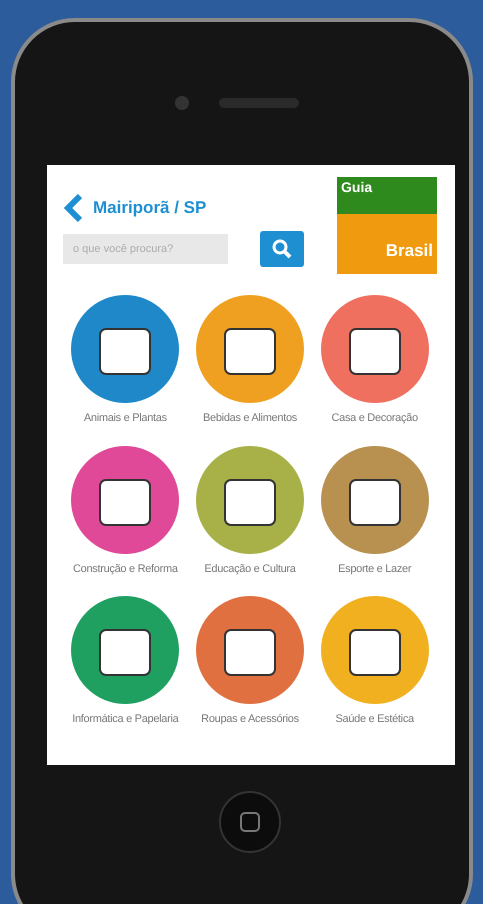 Image resolution: width=483 pixels, height=904 pixels. What do you see at coordinates (387, 225) in the screenshot?
I see `guide-logo: Guia Brasil` at bounding box center [387, 225].